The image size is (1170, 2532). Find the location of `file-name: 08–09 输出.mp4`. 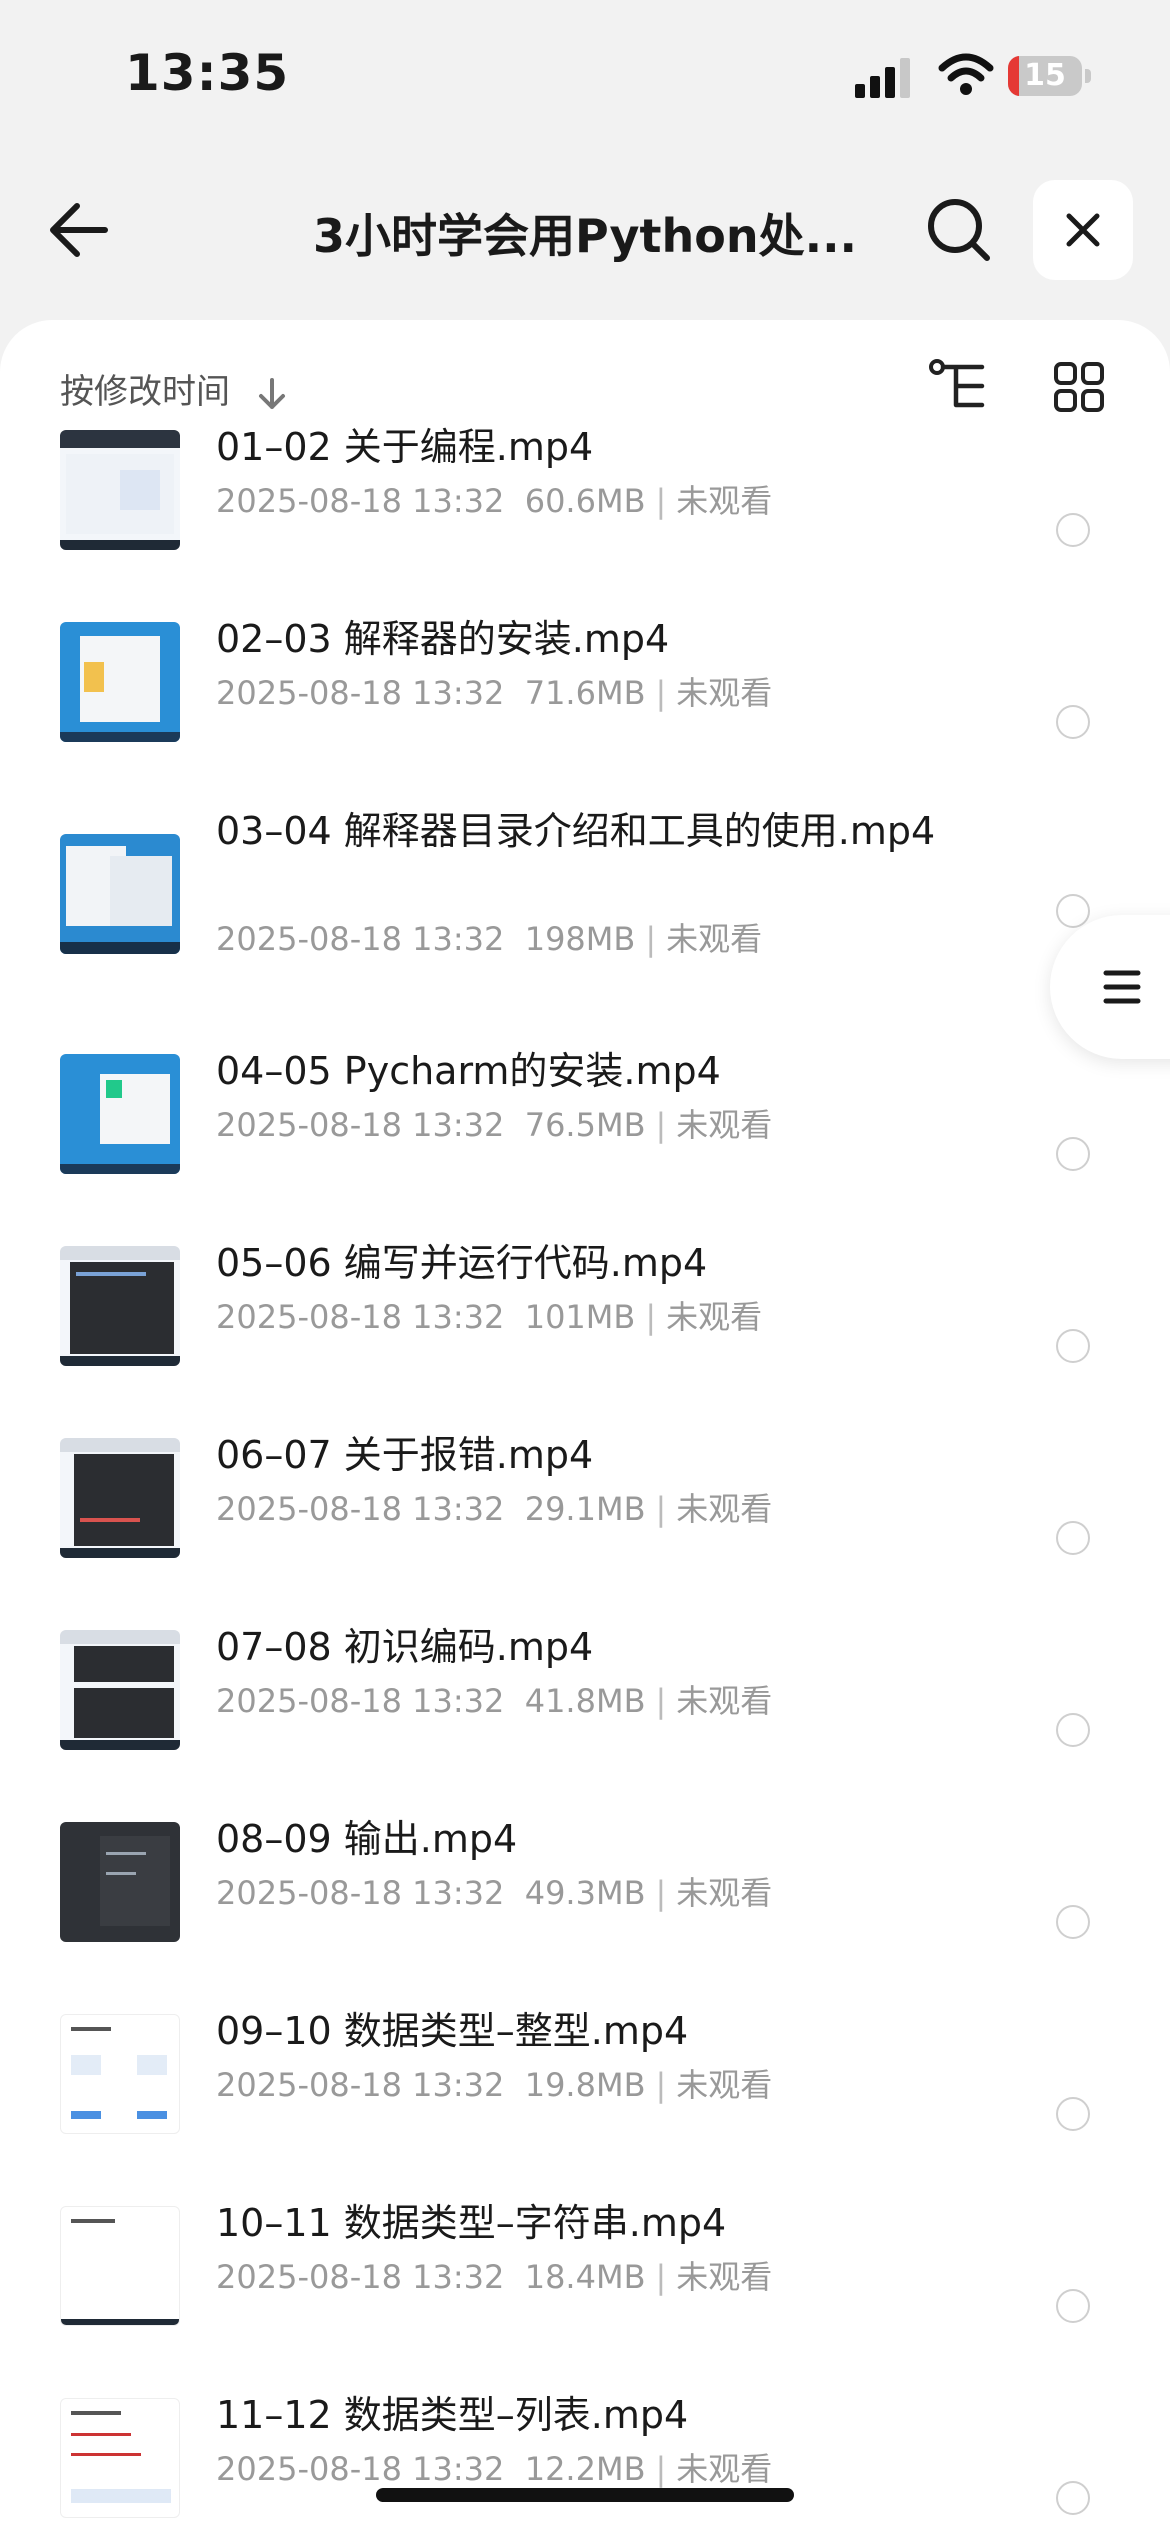

file-name: 08–09 输出.mp4 is located at coordinates (367, 1839).